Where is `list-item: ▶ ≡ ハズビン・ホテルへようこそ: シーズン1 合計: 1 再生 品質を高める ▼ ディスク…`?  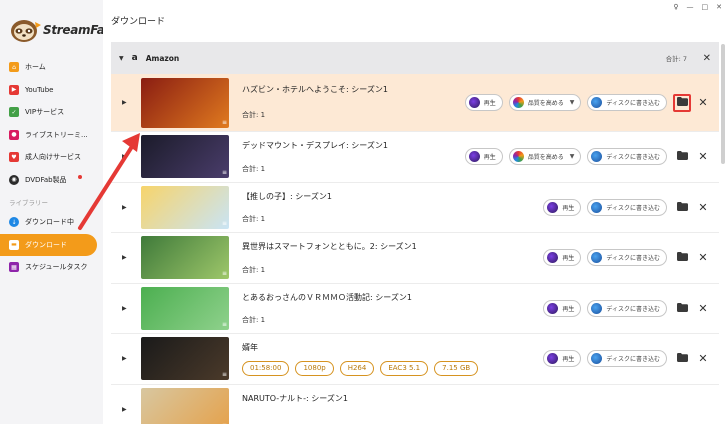
list-item: ▶ ≡ ハズビン・ホテルへようこそ: シーズン1 合計: 1 再生 品質を高める ▼ ディスク… is located at coordinates (415, 103).